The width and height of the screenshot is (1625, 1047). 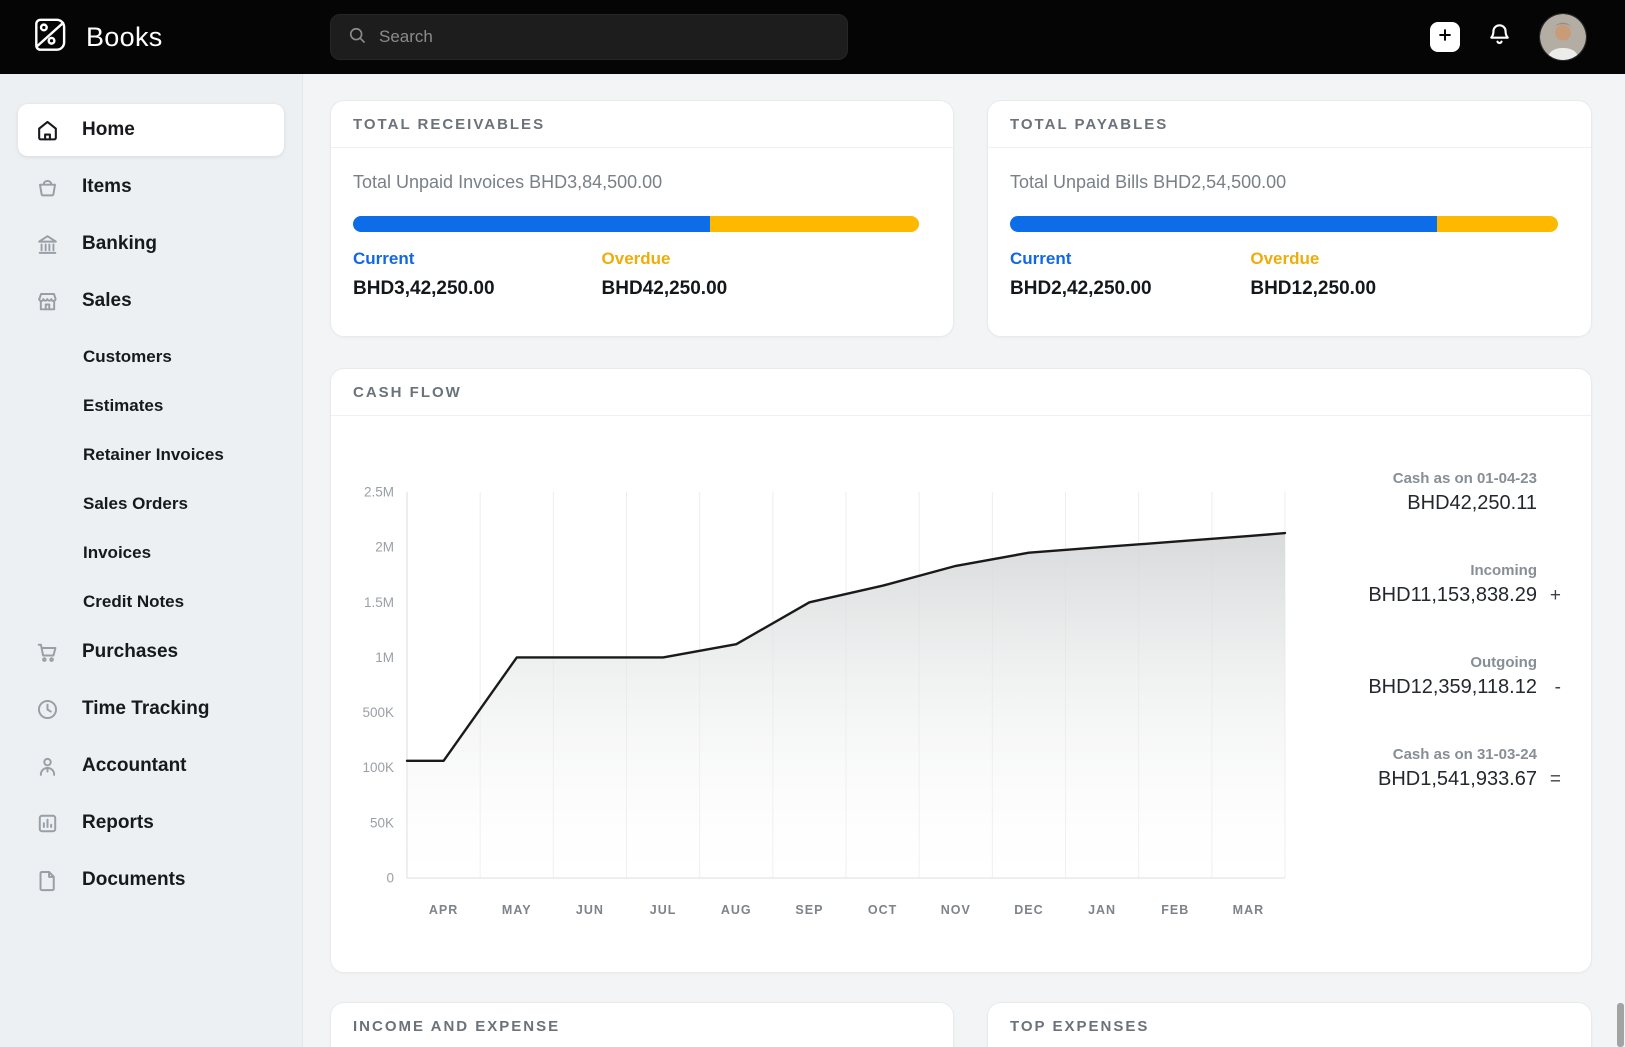 What do you see at coordinates (47, 823) in the screenshot?
I see `bar-chart-icon` at bounding box center [47, 823].